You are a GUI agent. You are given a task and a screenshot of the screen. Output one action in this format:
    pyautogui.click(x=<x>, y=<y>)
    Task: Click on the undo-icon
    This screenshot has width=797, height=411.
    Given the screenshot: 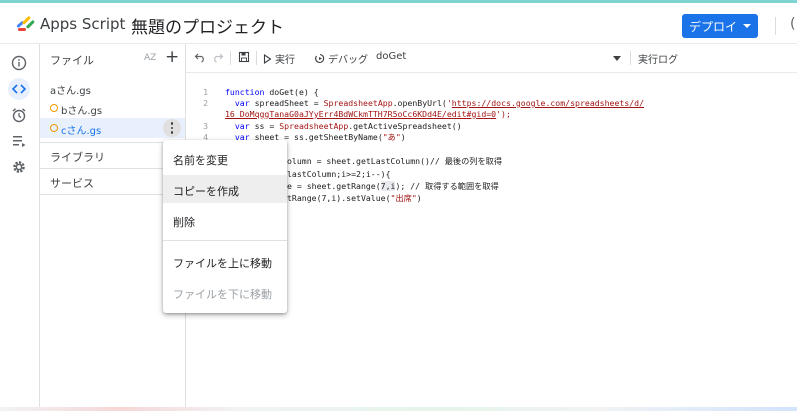 What is the action you would take?
    pyautogui.click(x=200, y=57)
    